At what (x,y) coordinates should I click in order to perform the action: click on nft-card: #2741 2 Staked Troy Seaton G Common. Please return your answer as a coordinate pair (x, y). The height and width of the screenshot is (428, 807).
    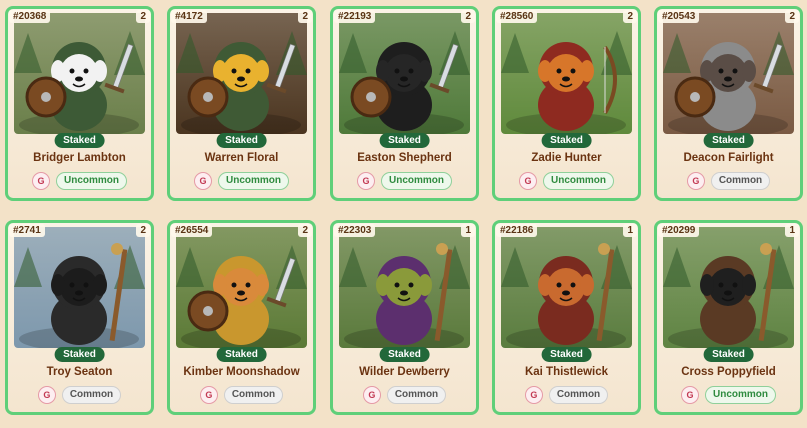
    Looking at the image, I should click on (79, 317).